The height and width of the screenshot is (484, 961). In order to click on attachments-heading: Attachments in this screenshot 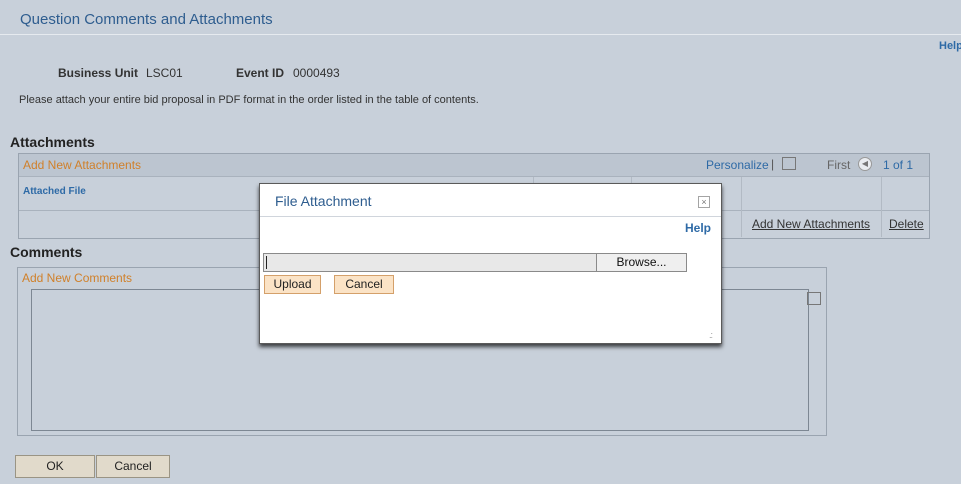, I will do `click(52, 142)`.